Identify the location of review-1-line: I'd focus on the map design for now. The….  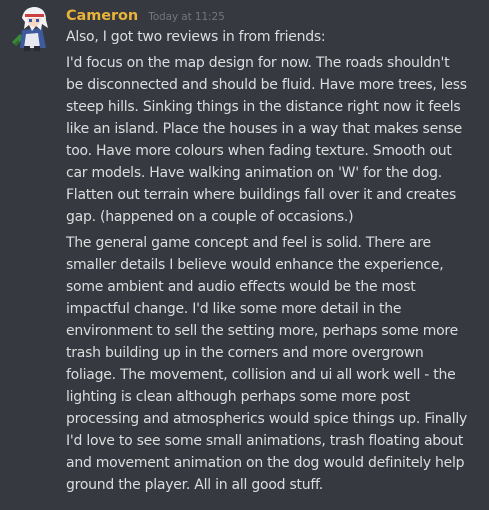
(258, 63).